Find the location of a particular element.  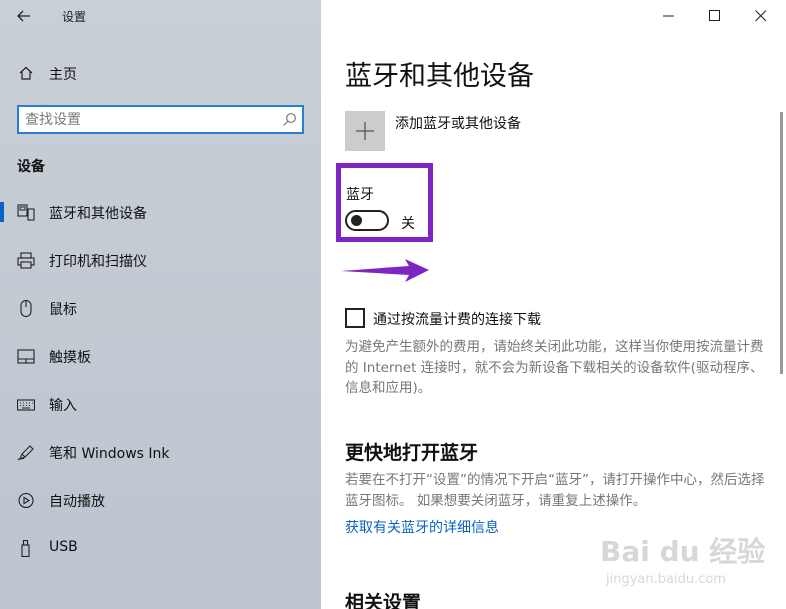

home-icon is located at coordinates (26, 73).